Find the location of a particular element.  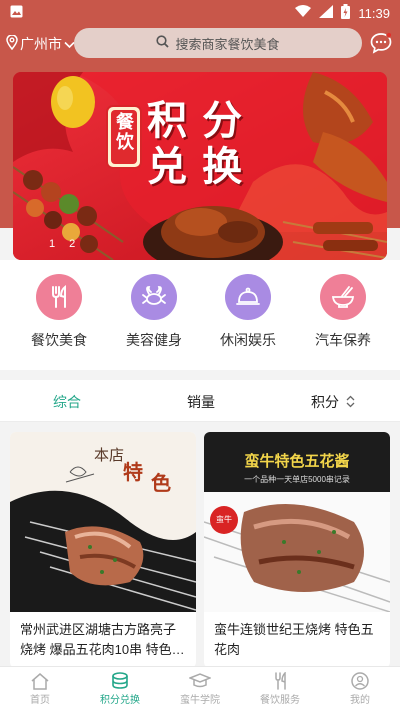

banner-title-line2: 兑 换 is located at coordinates (196, 167).